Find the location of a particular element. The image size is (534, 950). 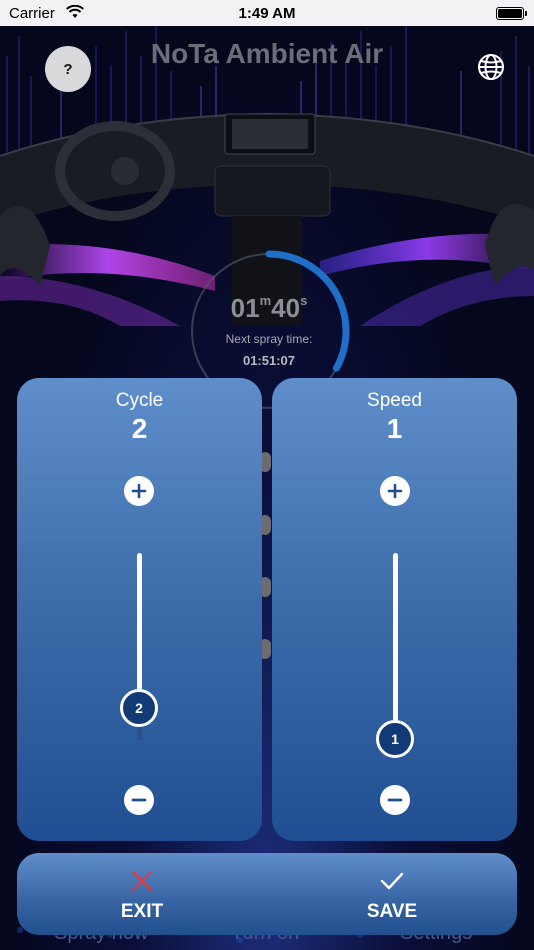

speed-slider-value: 1 is located at coordinates (395, 739).